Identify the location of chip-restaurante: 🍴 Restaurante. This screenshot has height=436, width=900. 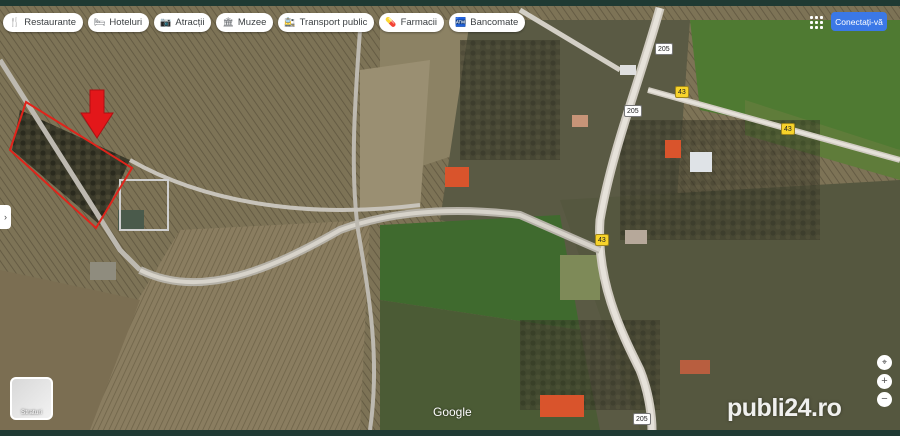
(43, 22).